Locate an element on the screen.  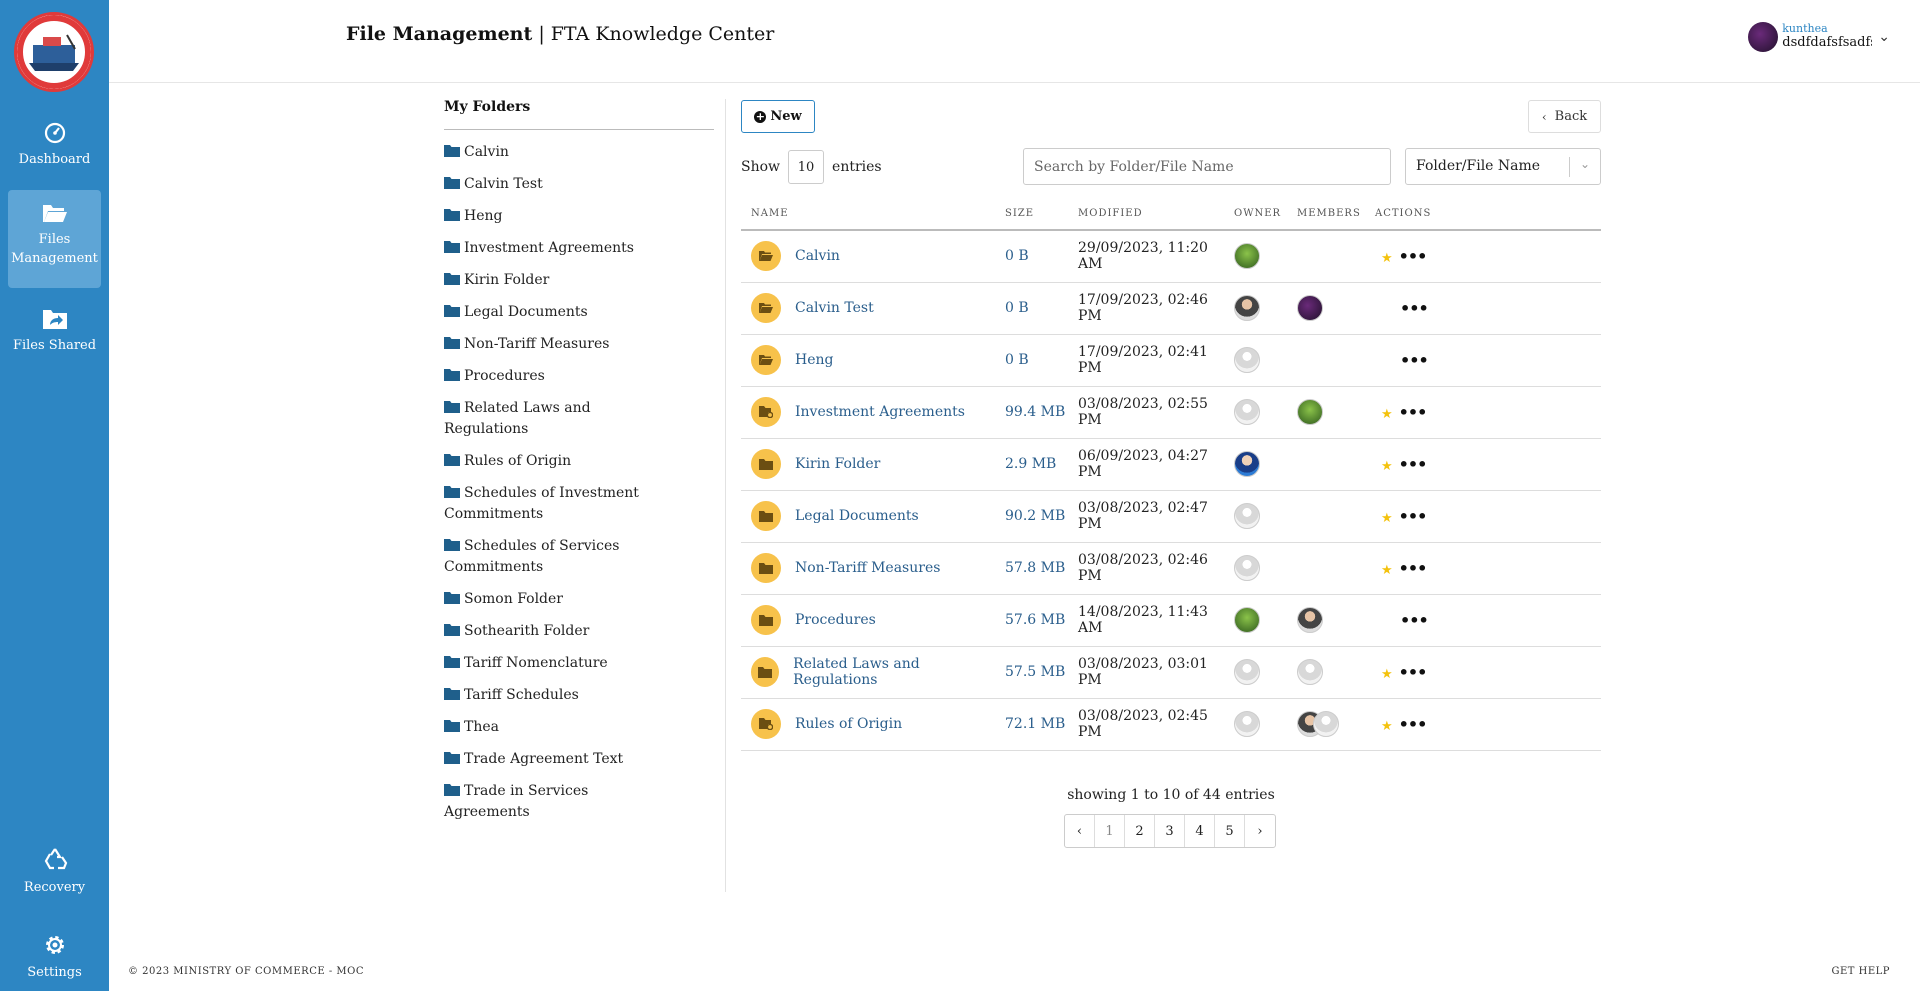
name-cell: Kirin Folder is located at coordinates (868, 464).